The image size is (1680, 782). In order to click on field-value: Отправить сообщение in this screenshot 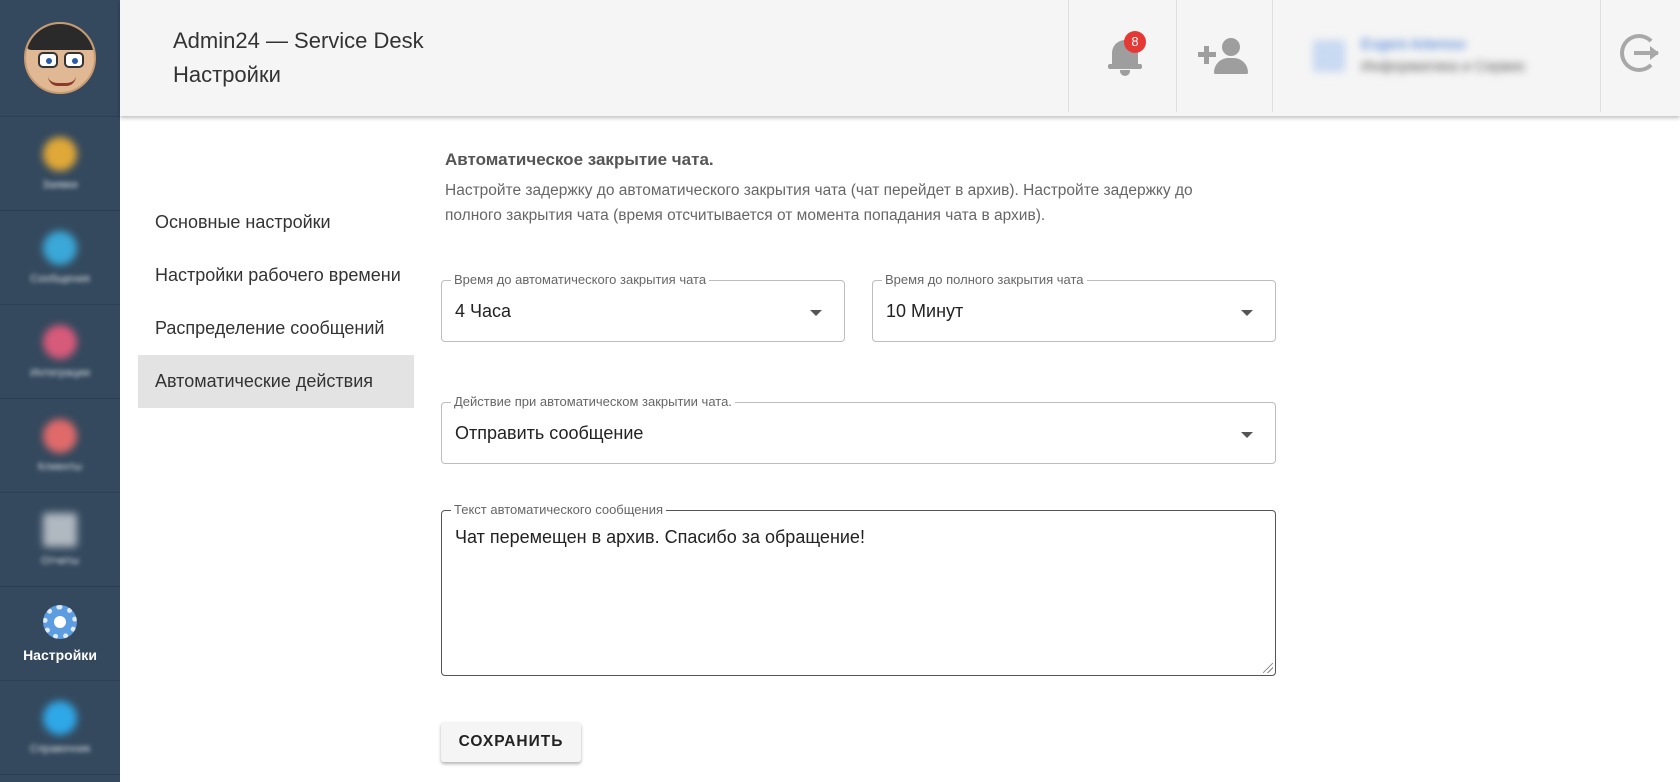, I will do `click(549, 433)`.